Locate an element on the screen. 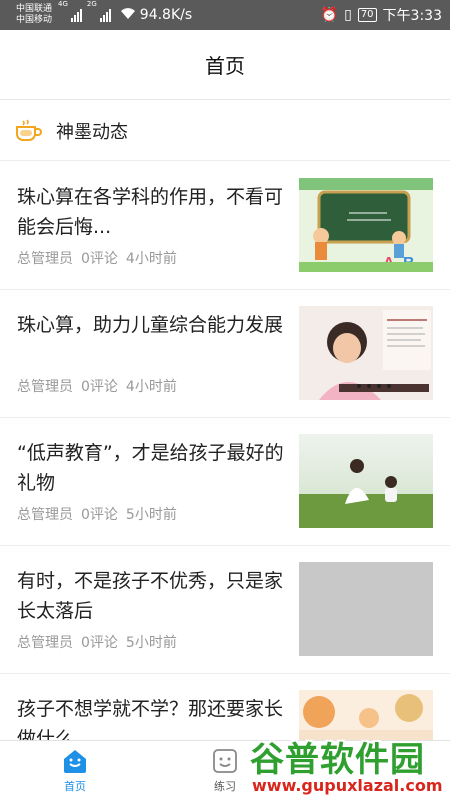 This screenshot has height=800, width=450. classroom-cartoon-image: A B is located at coordinates (366, 225).